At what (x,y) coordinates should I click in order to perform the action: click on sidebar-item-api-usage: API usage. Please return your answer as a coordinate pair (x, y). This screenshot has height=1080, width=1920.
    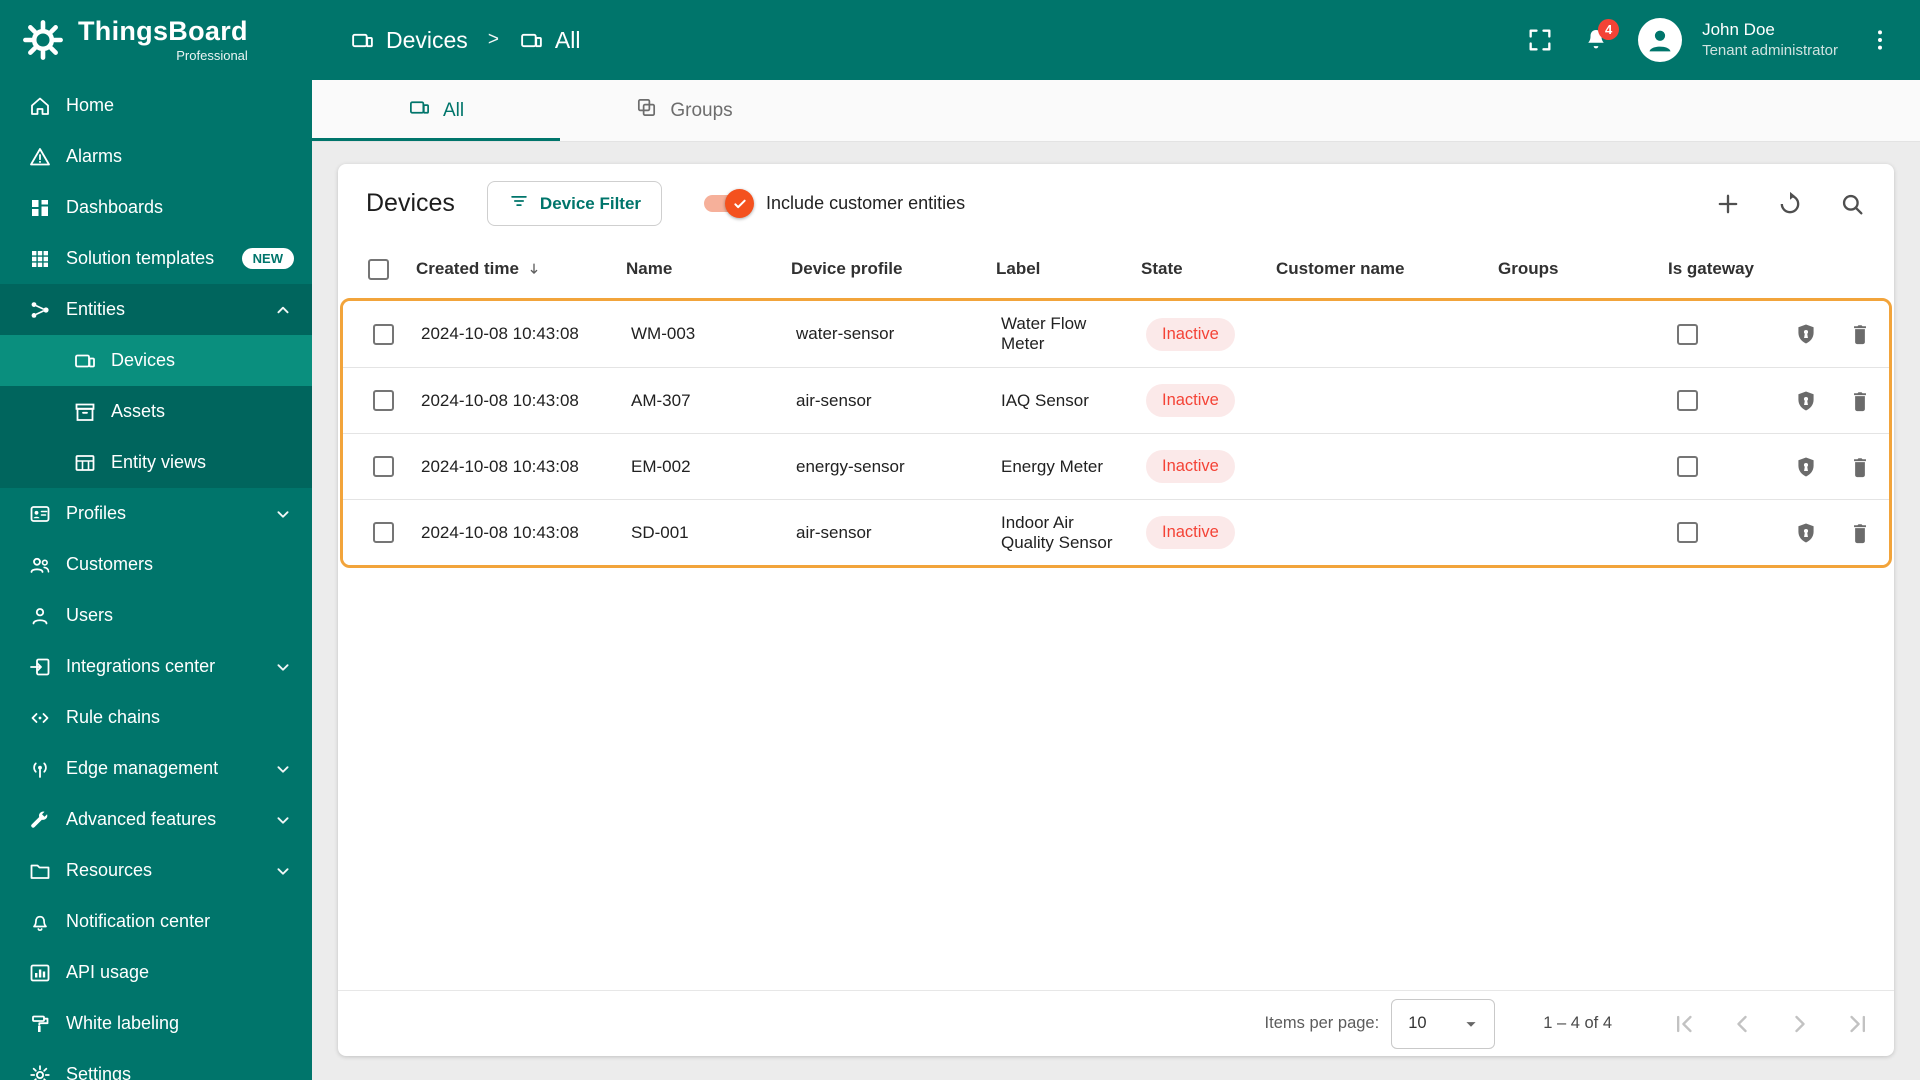
    Looking at the image, I should click on (156, 972).